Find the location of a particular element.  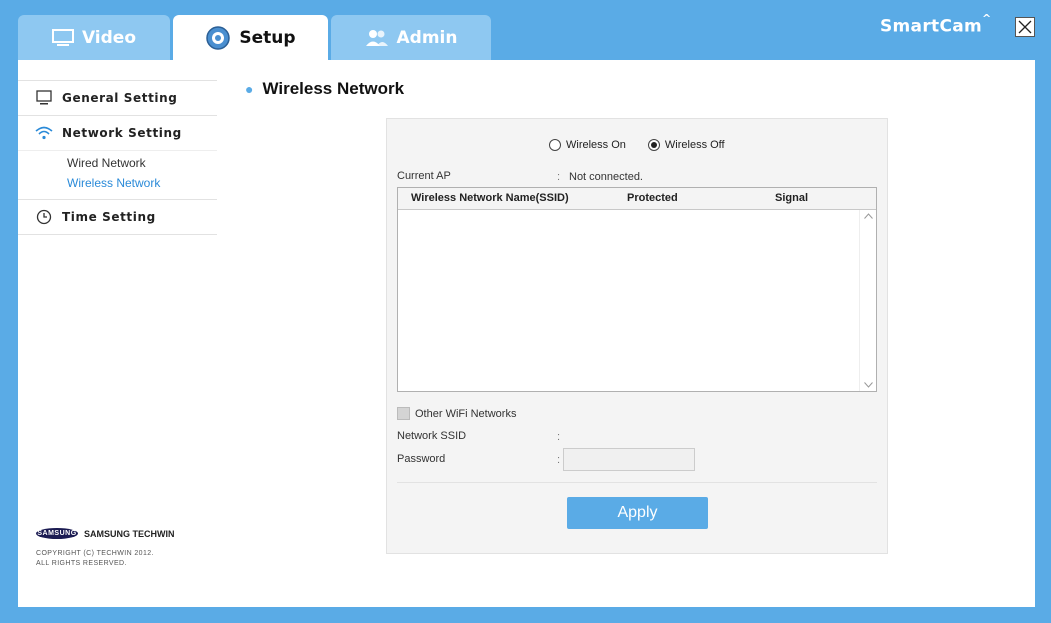

sidebar-item-label: Time Setting is located at coordinates (109, 217).